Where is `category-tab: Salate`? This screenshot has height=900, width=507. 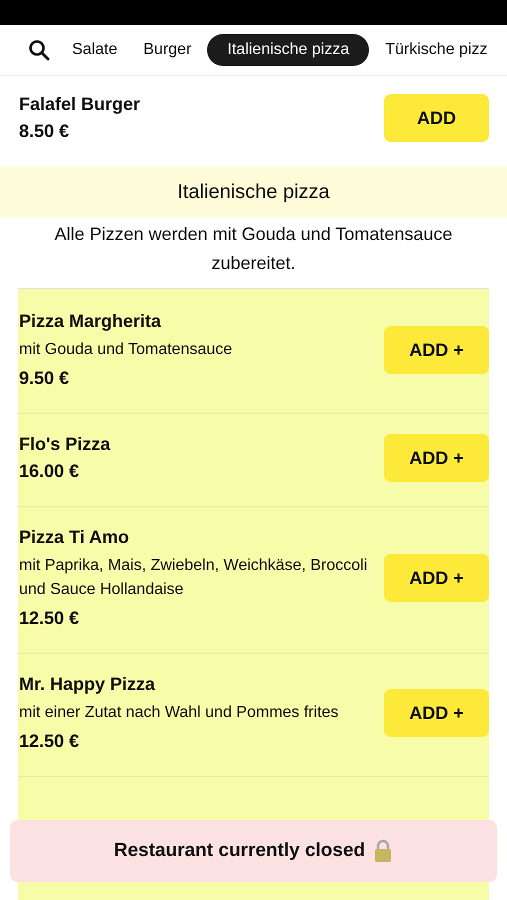 category-tab: Salate is located at coordinates (95, 50).